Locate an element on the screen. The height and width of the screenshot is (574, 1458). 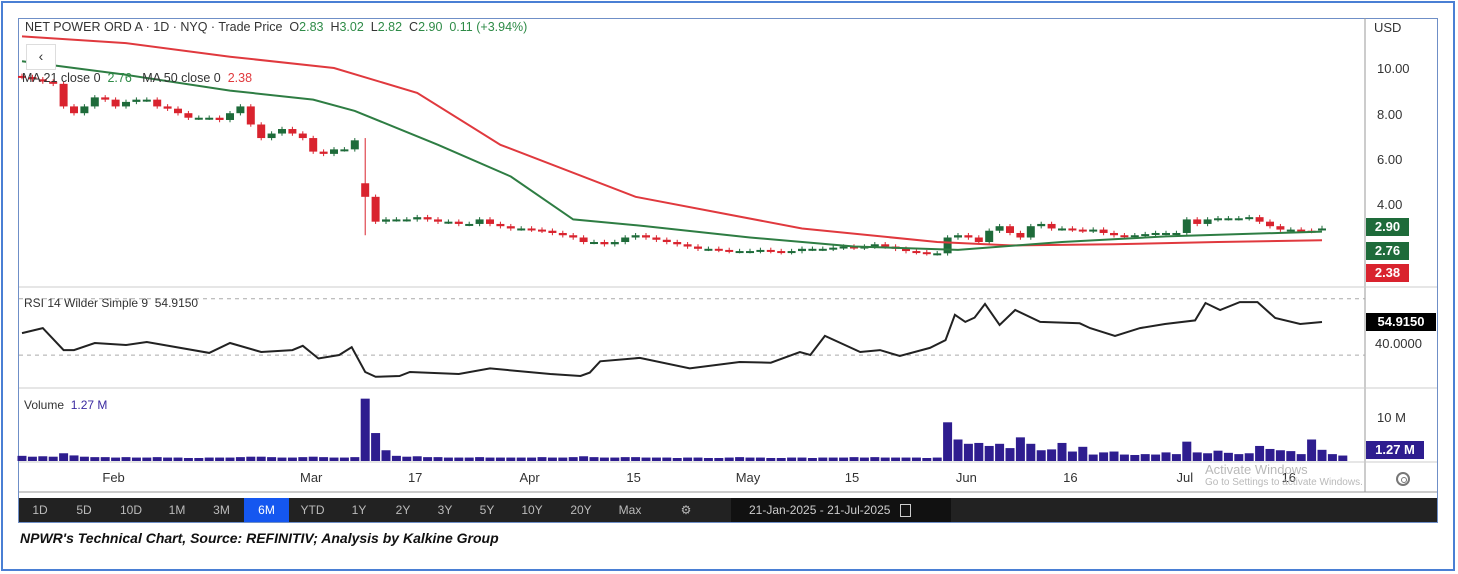
volume-legend-value: 1.27 M is located at coordinates (89, 405).